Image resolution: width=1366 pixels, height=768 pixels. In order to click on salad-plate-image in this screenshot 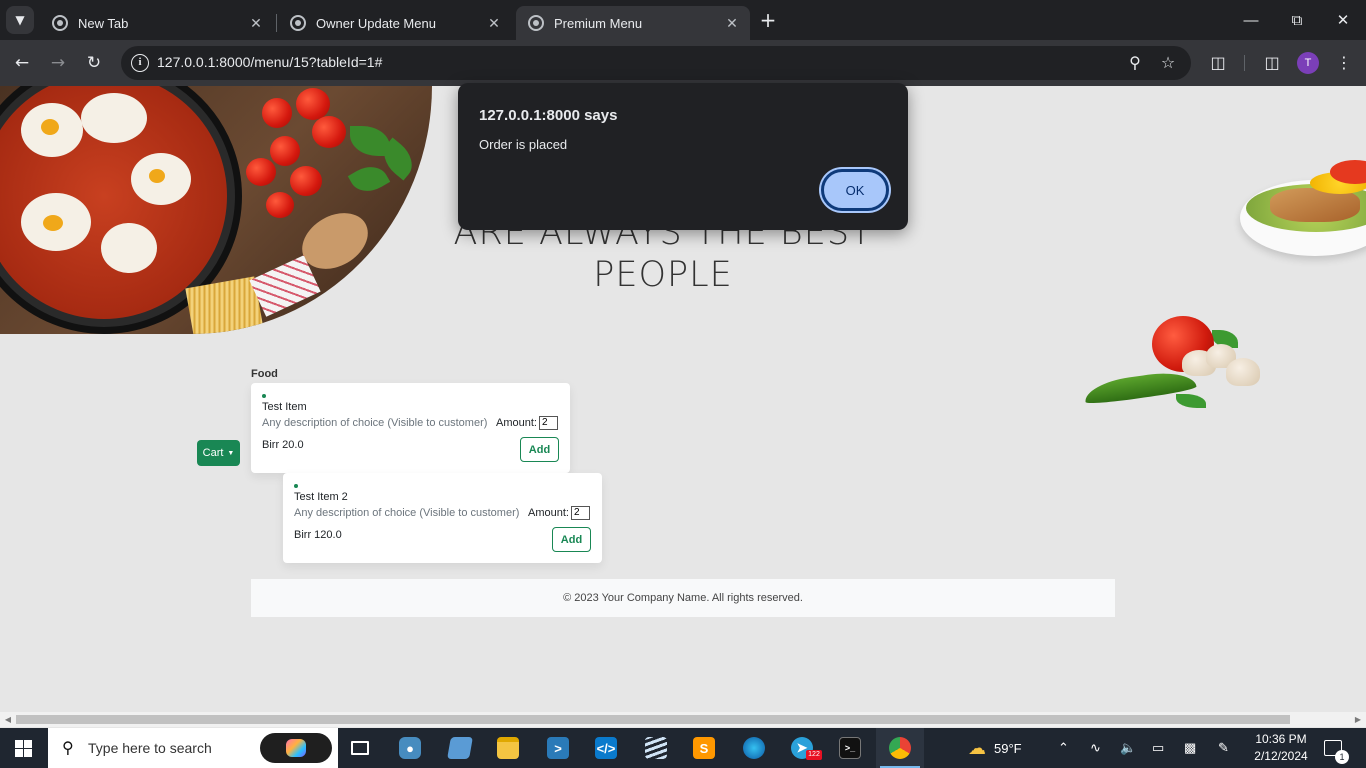, I will do `click(1303, 208)`.